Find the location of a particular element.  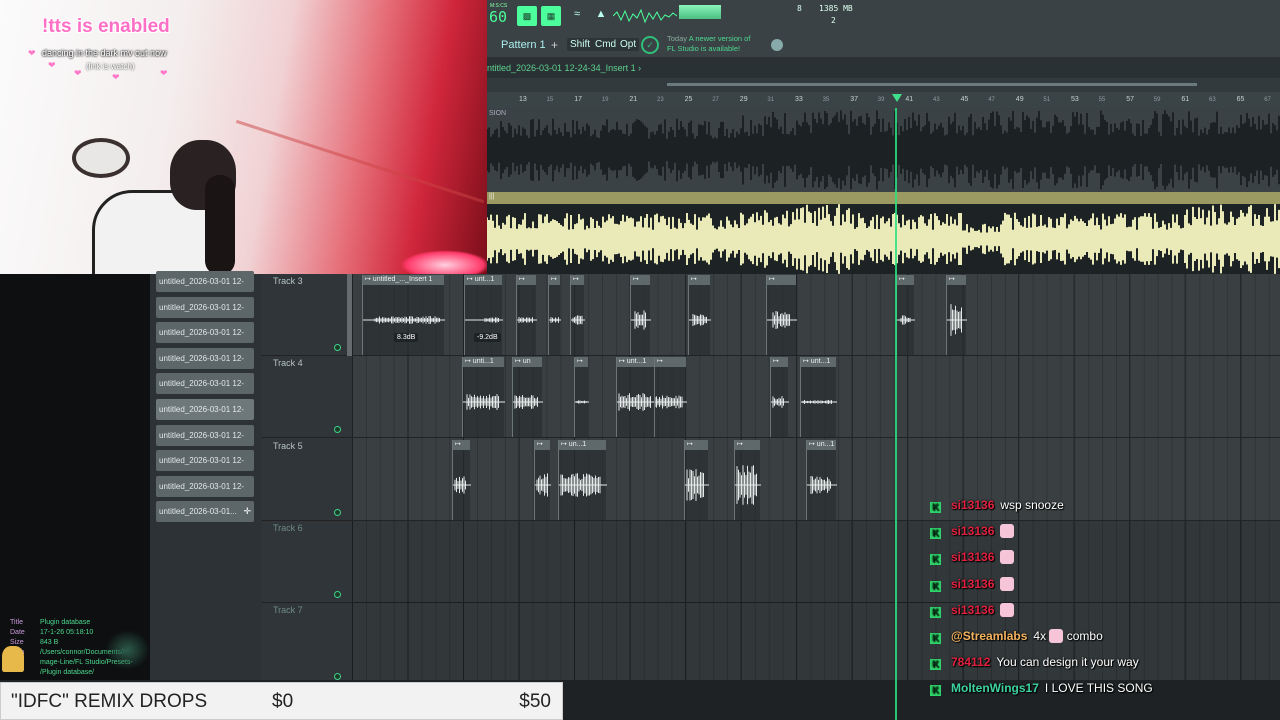

spectrum-icon: ▲ is located at coordinates (601, 16).